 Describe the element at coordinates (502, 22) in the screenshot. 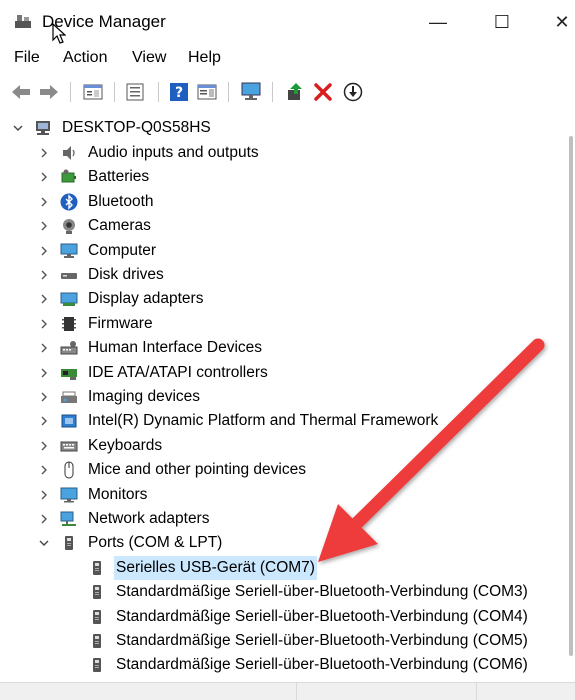

I see `maximize-button: ☐` at that location.